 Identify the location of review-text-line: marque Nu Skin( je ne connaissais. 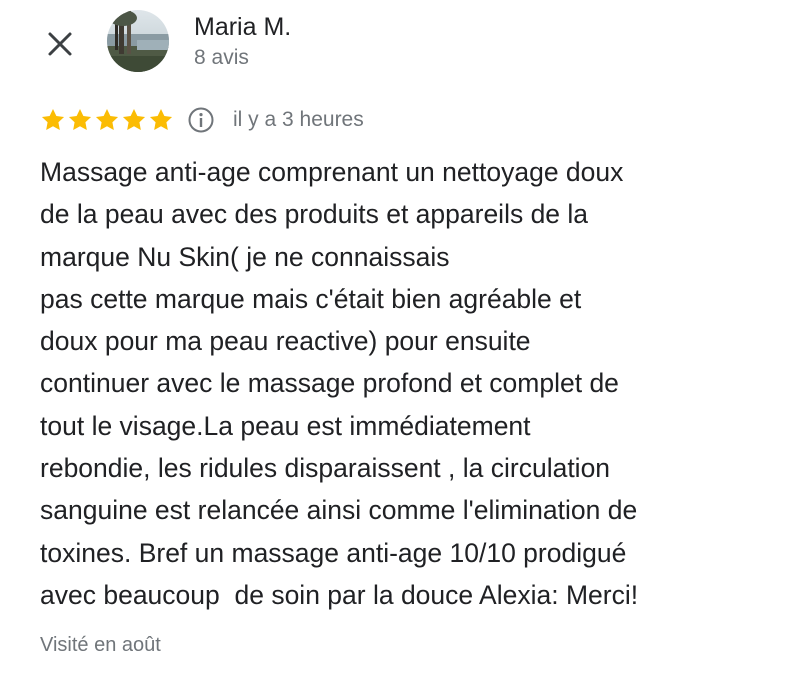
(245, 256).